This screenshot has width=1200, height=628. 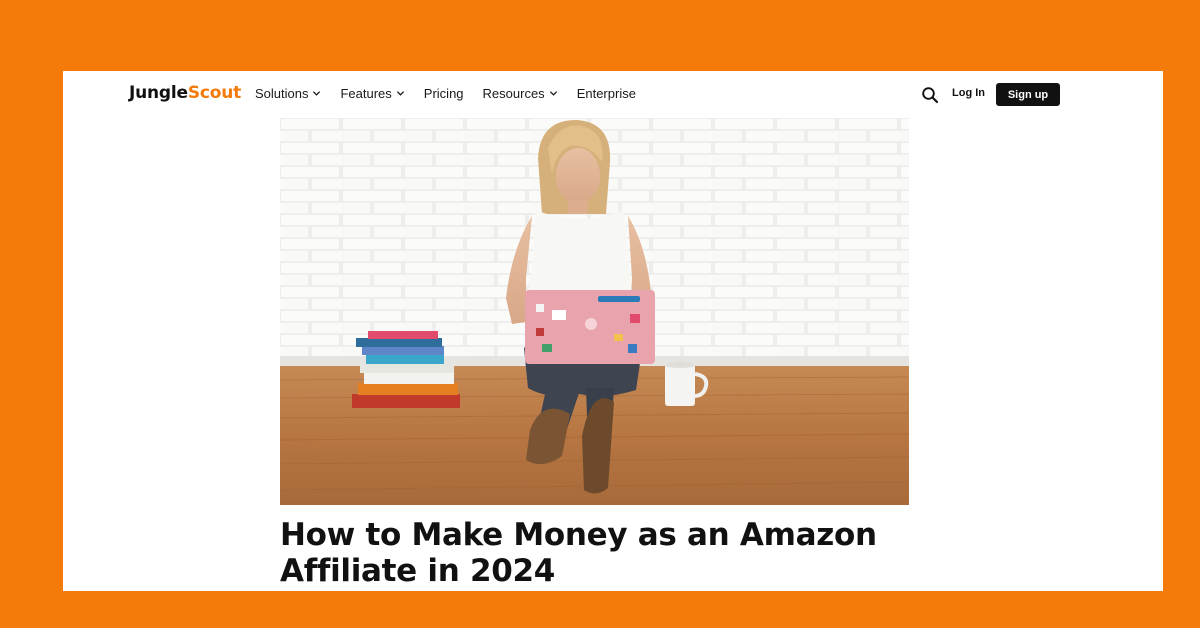 I want to click on nav-pricing-label: Pricing, so click(x=443, y=93).